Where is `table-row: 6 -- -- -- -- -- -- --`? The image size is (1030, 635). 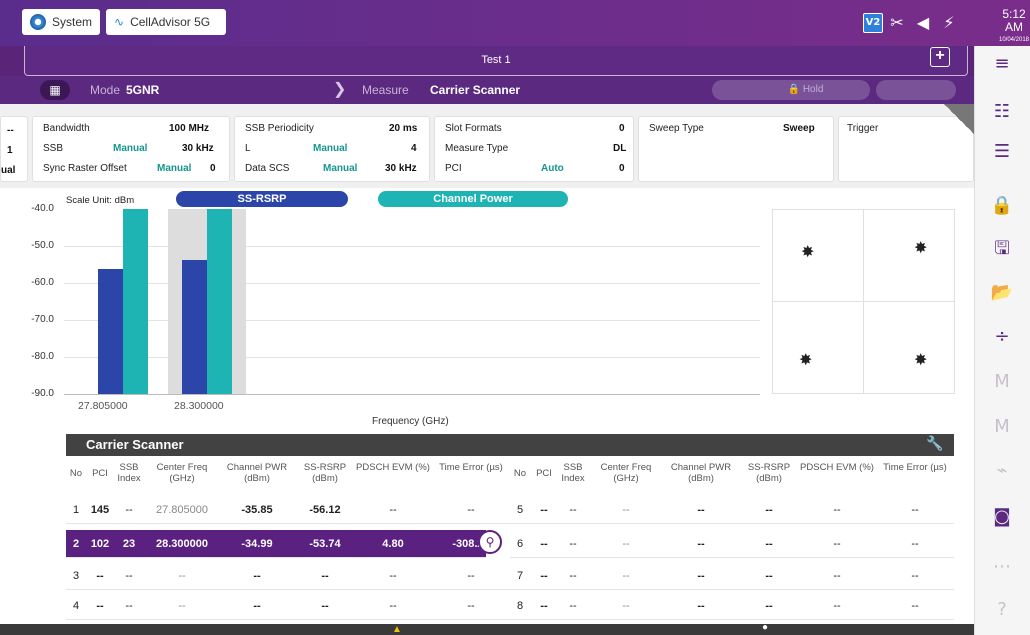 table-row: 6 -- -- -- -- -- -- -- is located at coordinates (732, 544).